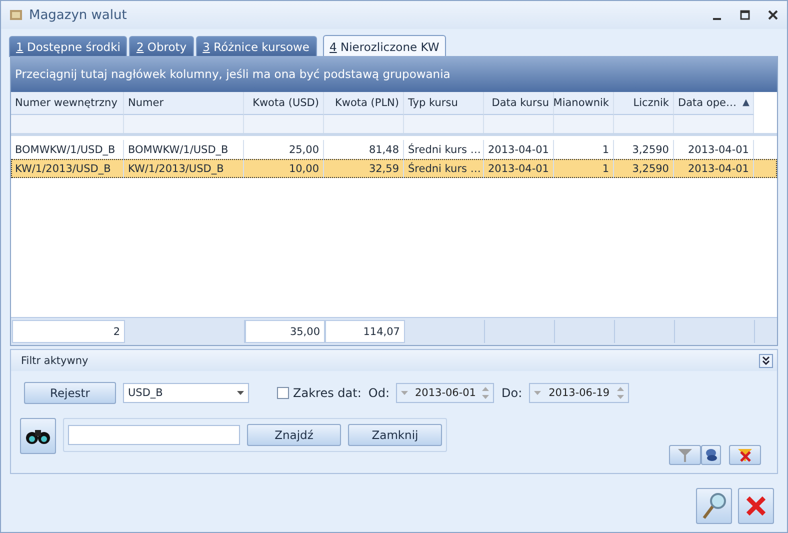  What do you see at coordinates (283, 393) in the screenshot?
I see `checkbox` at bounding box center [283, 393].